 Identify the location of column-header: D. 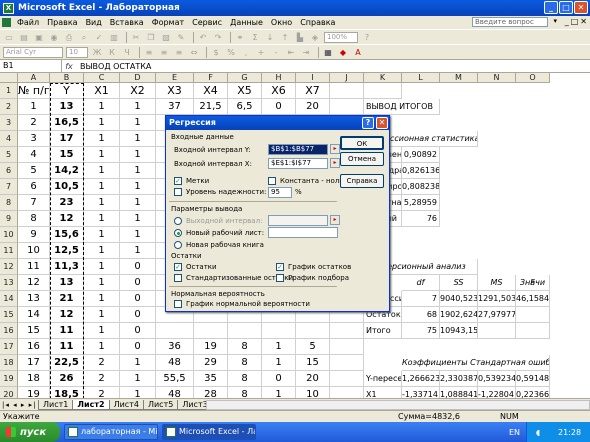
(138, 78).